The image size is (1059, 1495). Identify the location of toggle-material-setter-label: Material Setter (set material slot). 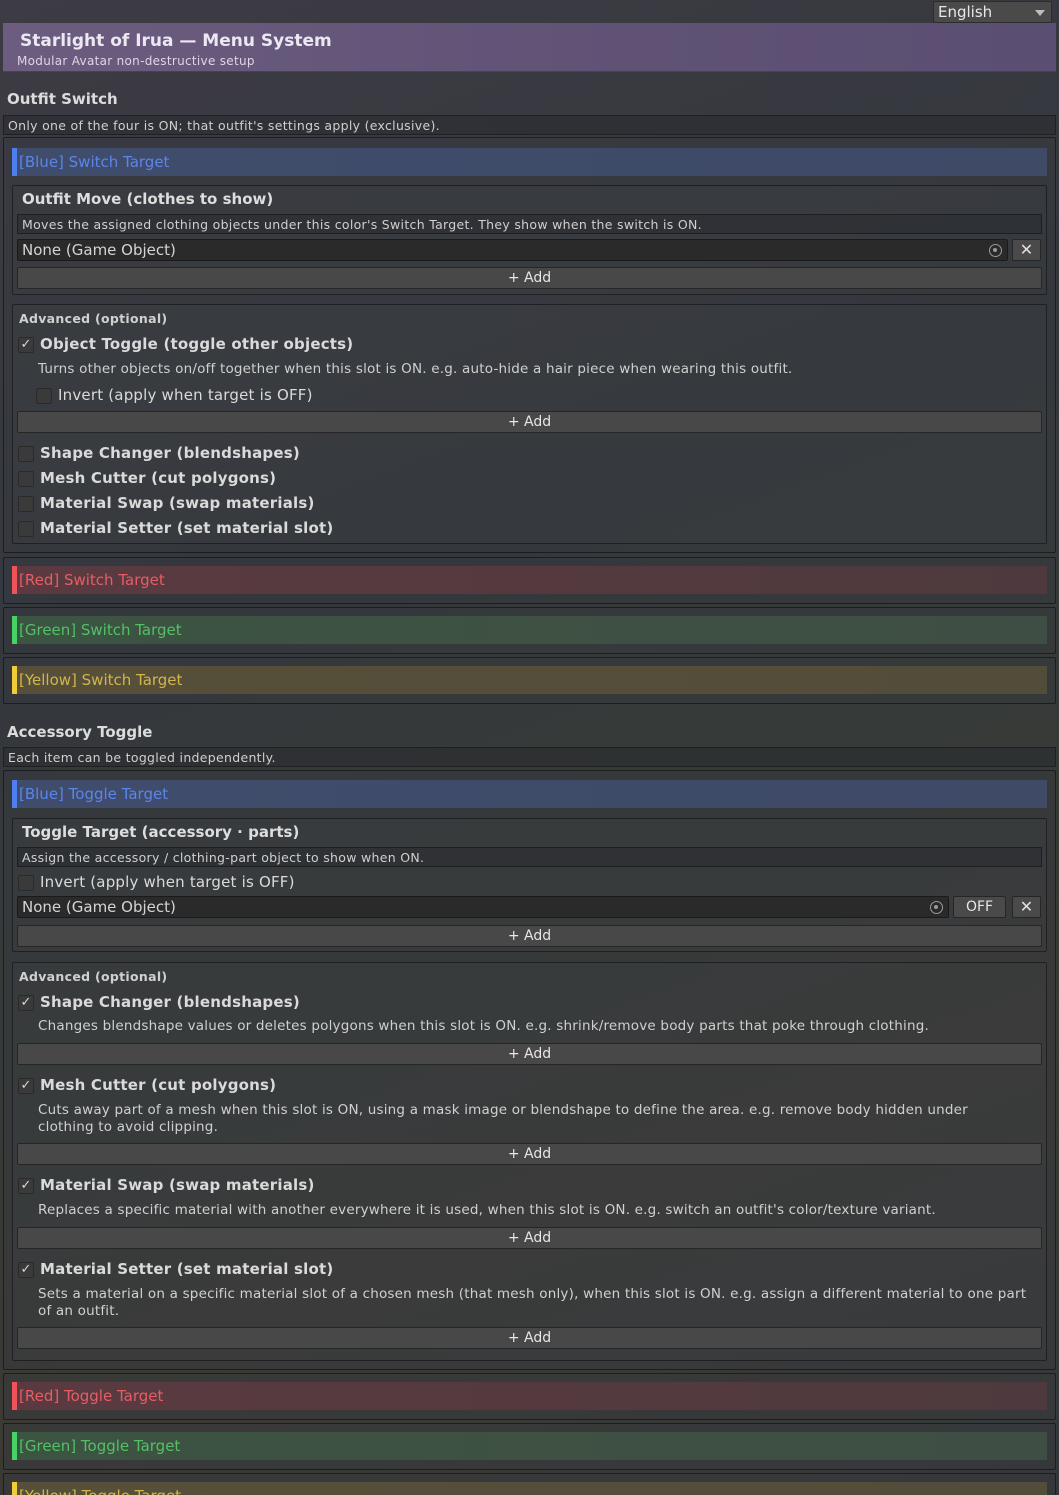
(187, 1269).